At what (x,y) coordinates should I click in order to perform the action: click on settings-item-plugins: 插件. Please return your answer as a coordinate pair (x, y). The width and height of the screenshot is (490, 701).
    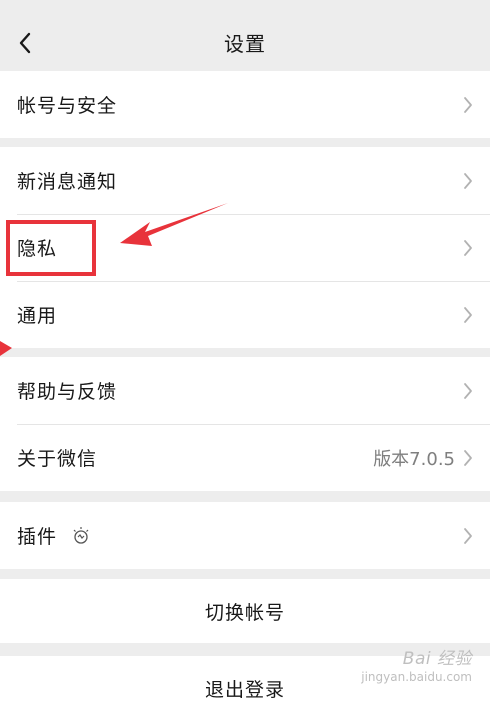
    Looking at the image, I should click on (245, 535).